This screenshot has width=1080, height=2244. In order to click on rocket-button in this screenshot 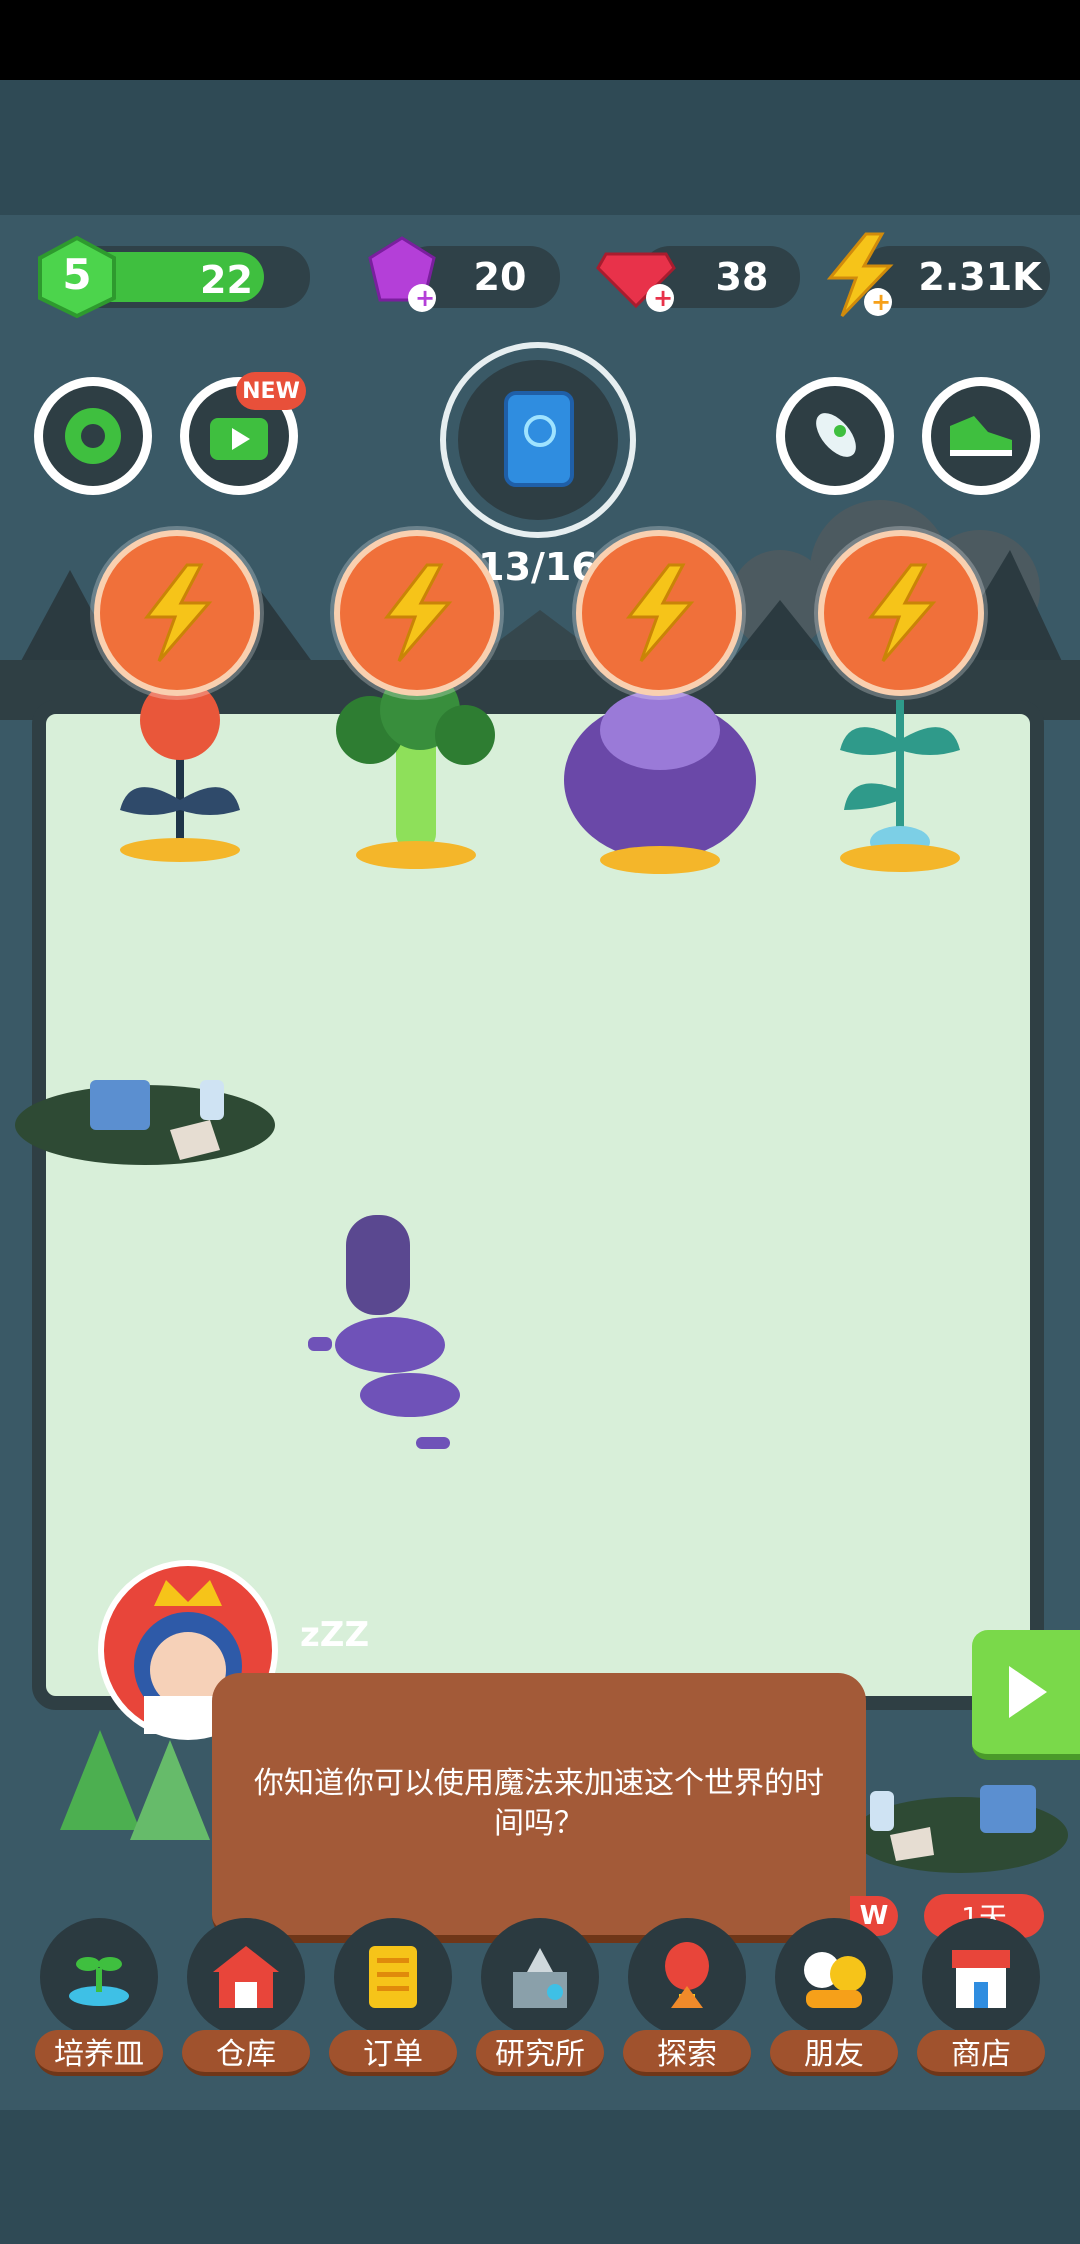, I will do `click(835, 436)`.